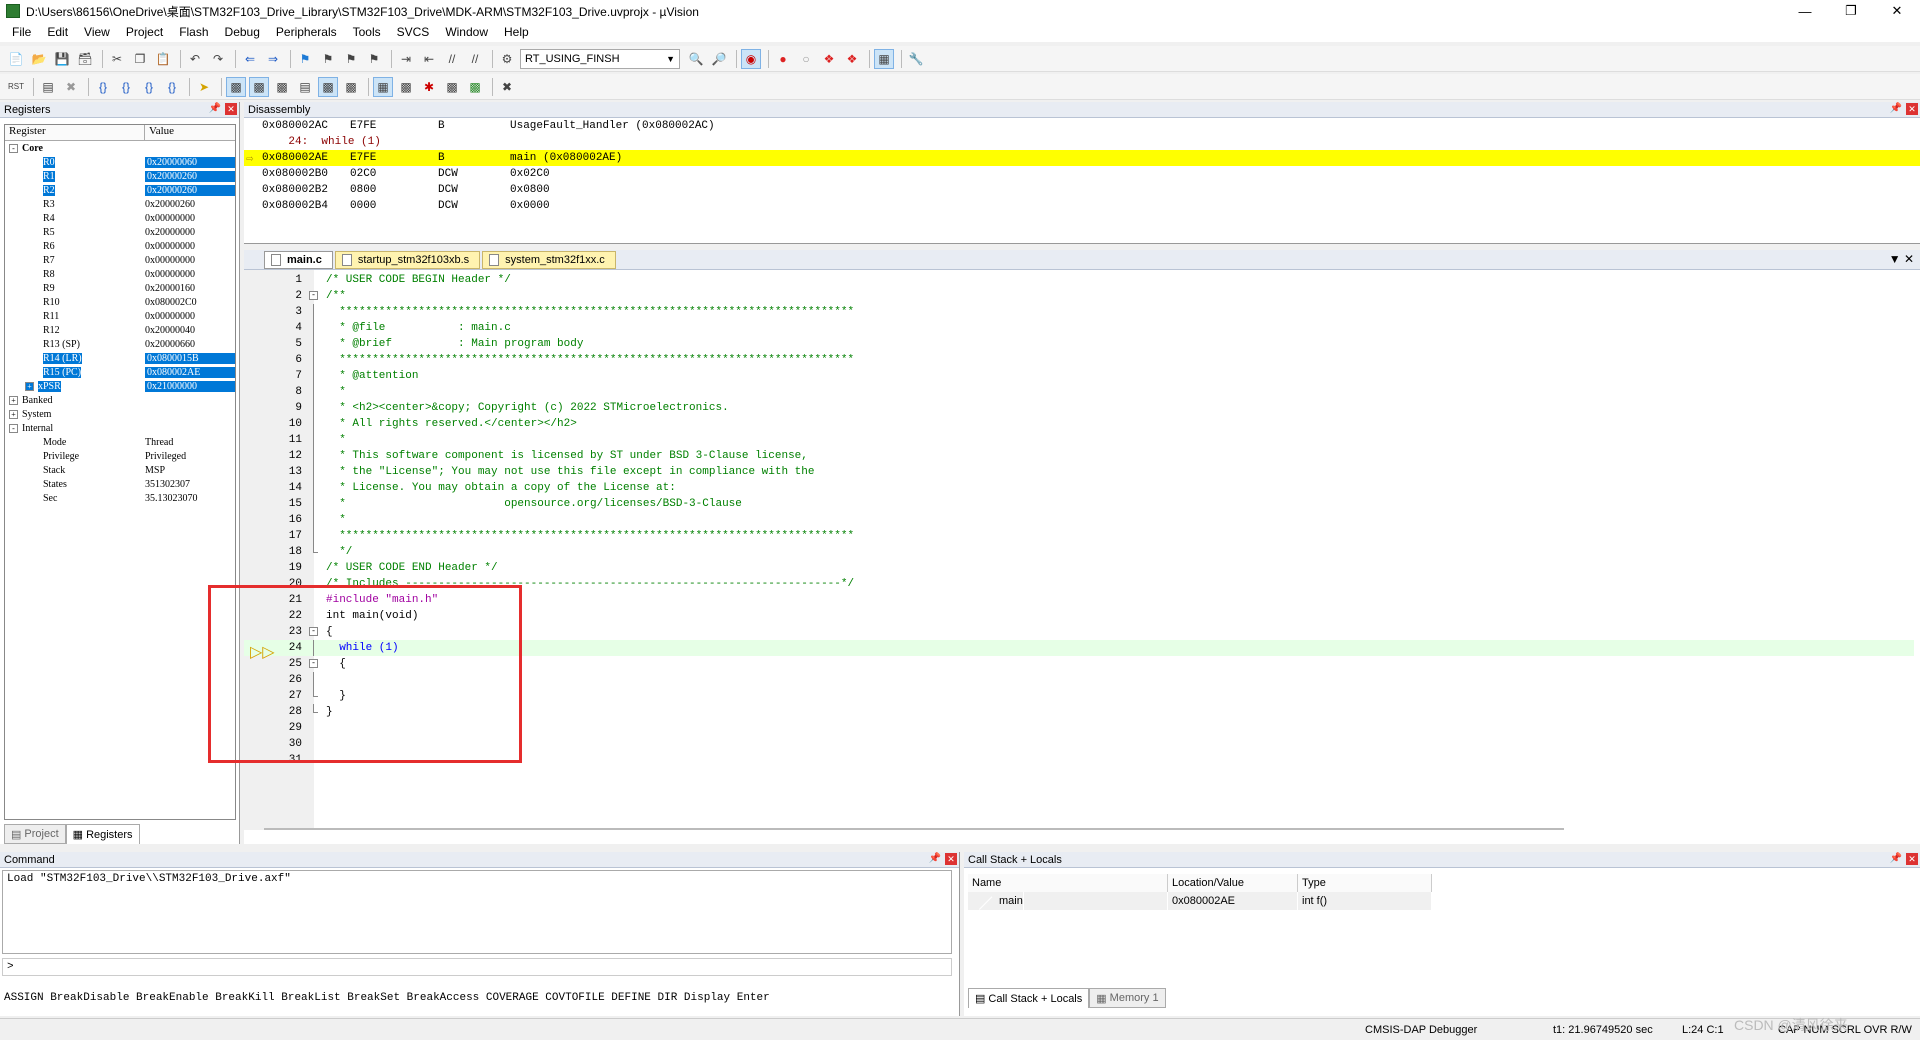  Describe the element at coordinates (1079, 600) in the screenshot. I see `code-line: 21 #include "main.h"` at that location.